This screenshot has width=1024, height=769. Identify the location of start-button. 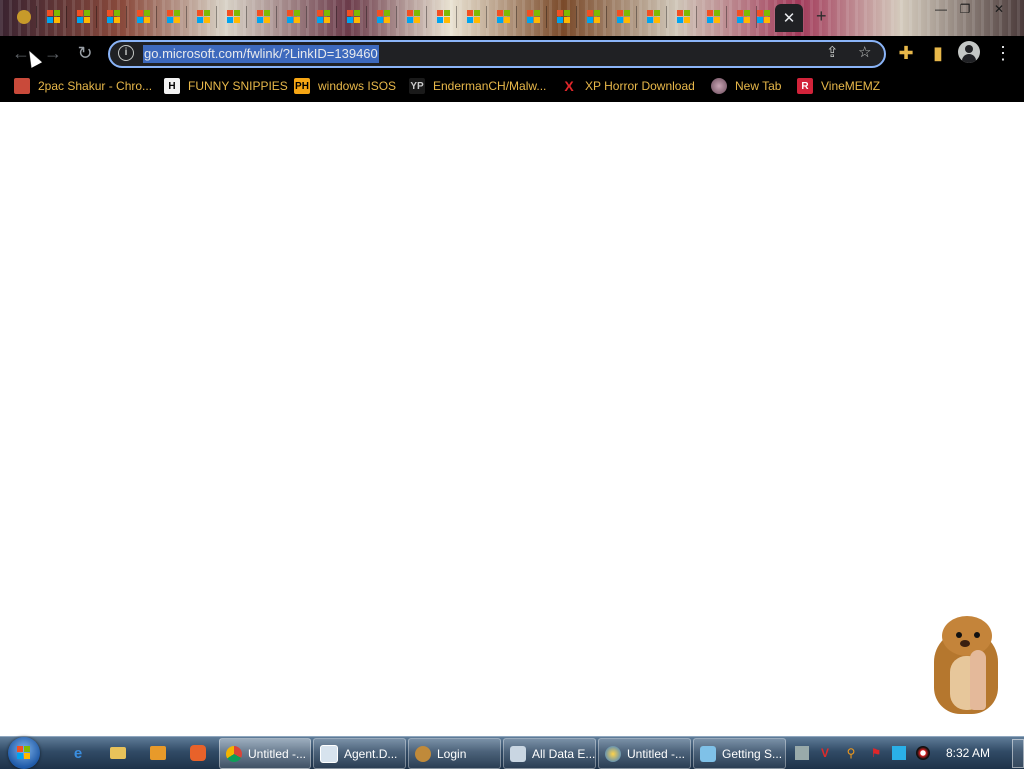
(24, 753).